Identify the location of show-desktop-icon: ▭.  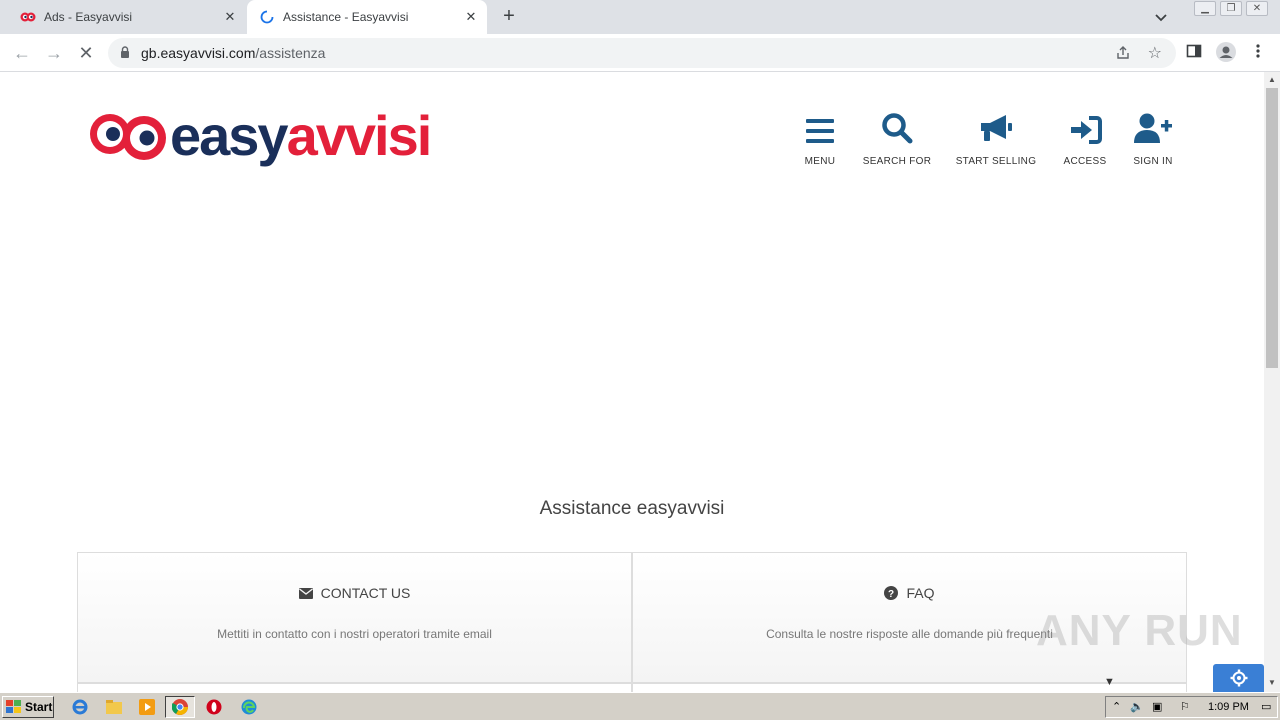
(1266, 706).